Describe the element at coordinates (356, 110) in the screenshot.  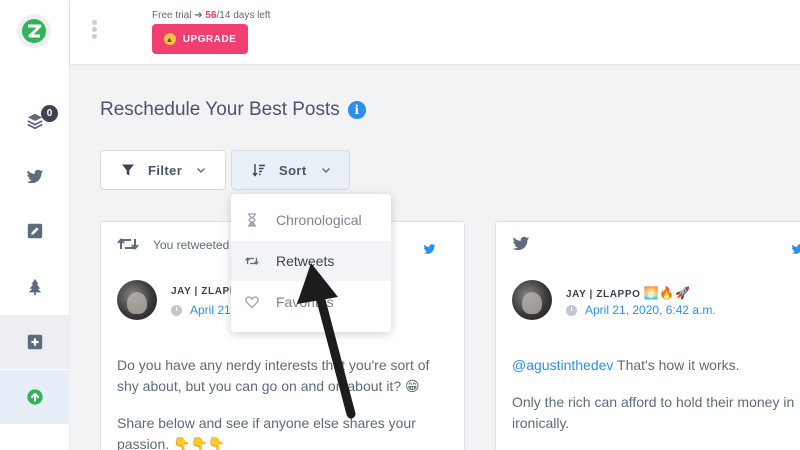
I see `info-icon: i` at that location.